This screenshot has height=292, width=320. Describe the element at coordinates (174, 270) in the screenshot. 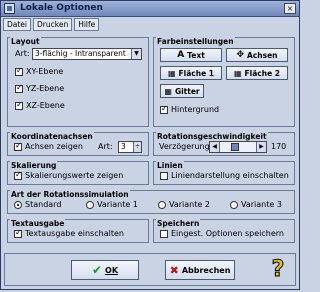

I see `cancel-icon: ✖` at that location.